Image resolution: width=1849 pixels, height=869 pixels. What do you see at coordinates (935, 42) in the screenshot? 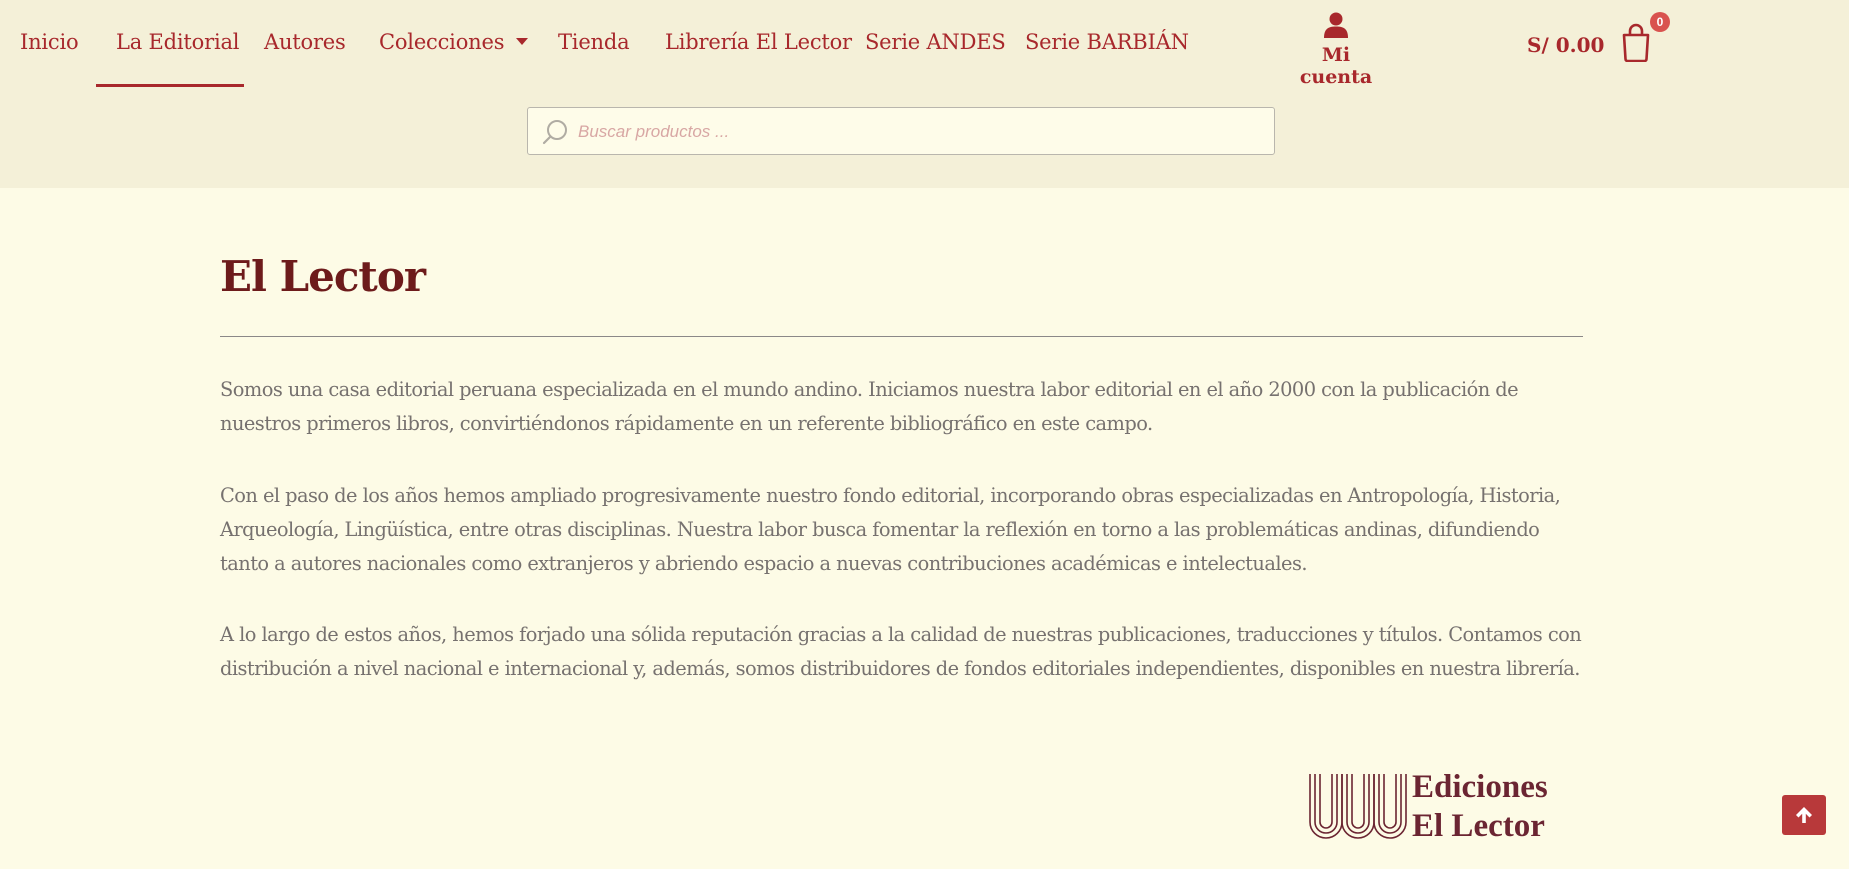
I see `nav-item-serie-andes: Serie ANDES` at bounding box center [935, 42].